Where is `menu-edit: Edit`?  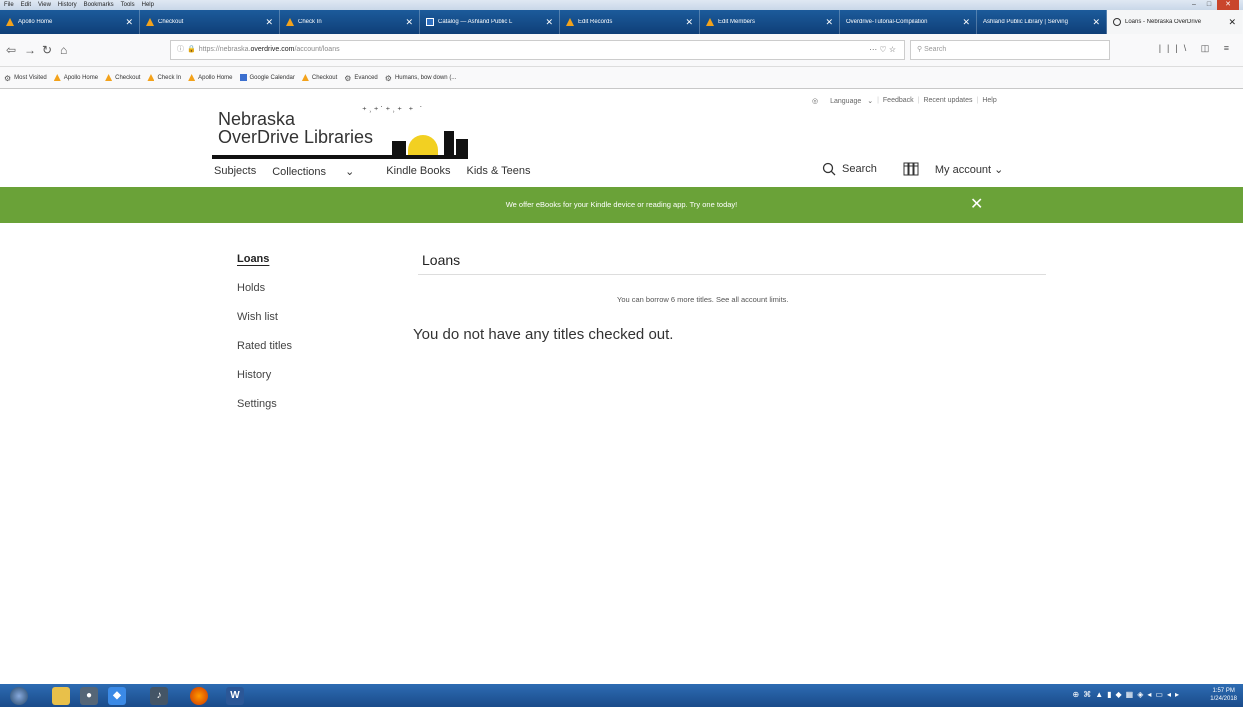 menu-edit: Edit is located at coordinates (26, 5).